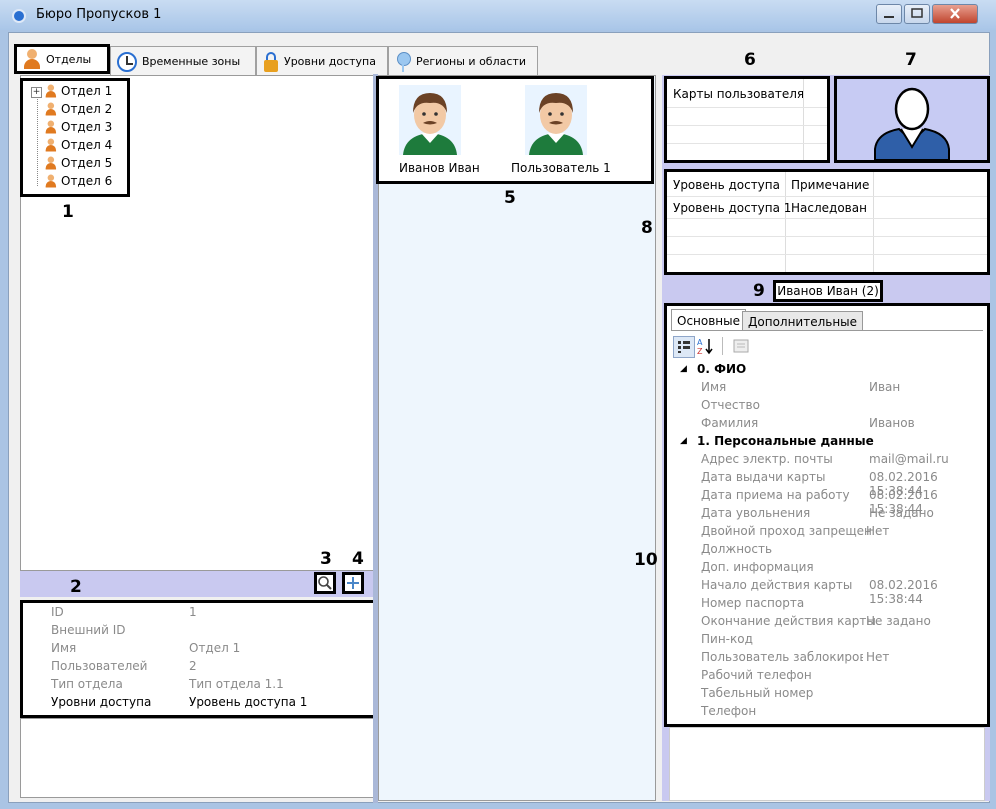  Describe the element at coordinates (736, 549) in the screenshot. I see `property-label: Должность` at that location.